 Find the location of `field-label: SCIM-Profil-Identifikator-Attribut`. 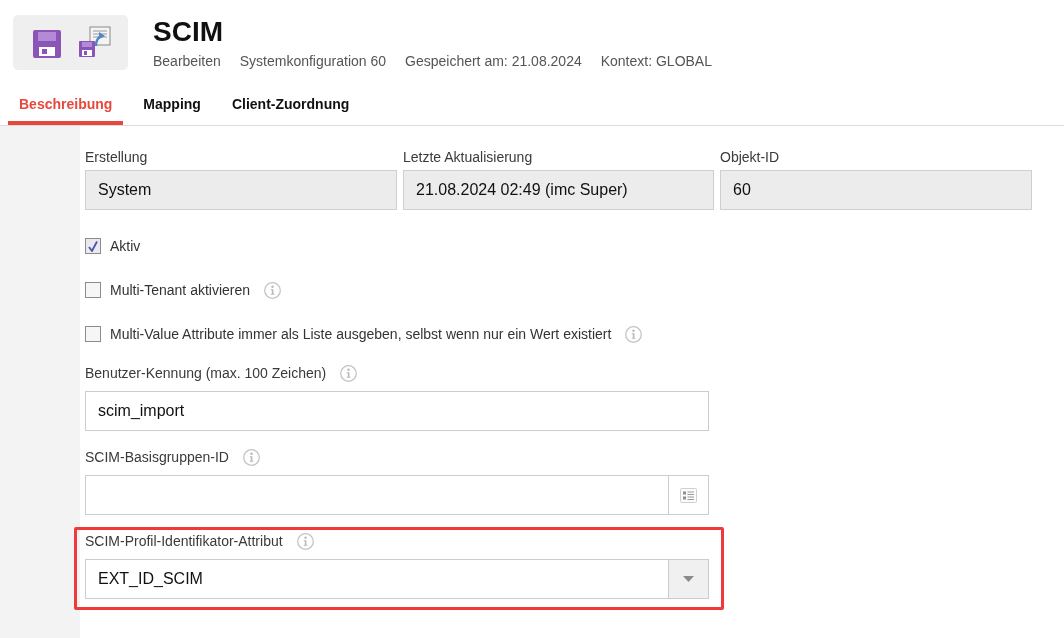

field-label: SCIM-Profil-Identifikator-Attribut is located at coordinates (184, 541).